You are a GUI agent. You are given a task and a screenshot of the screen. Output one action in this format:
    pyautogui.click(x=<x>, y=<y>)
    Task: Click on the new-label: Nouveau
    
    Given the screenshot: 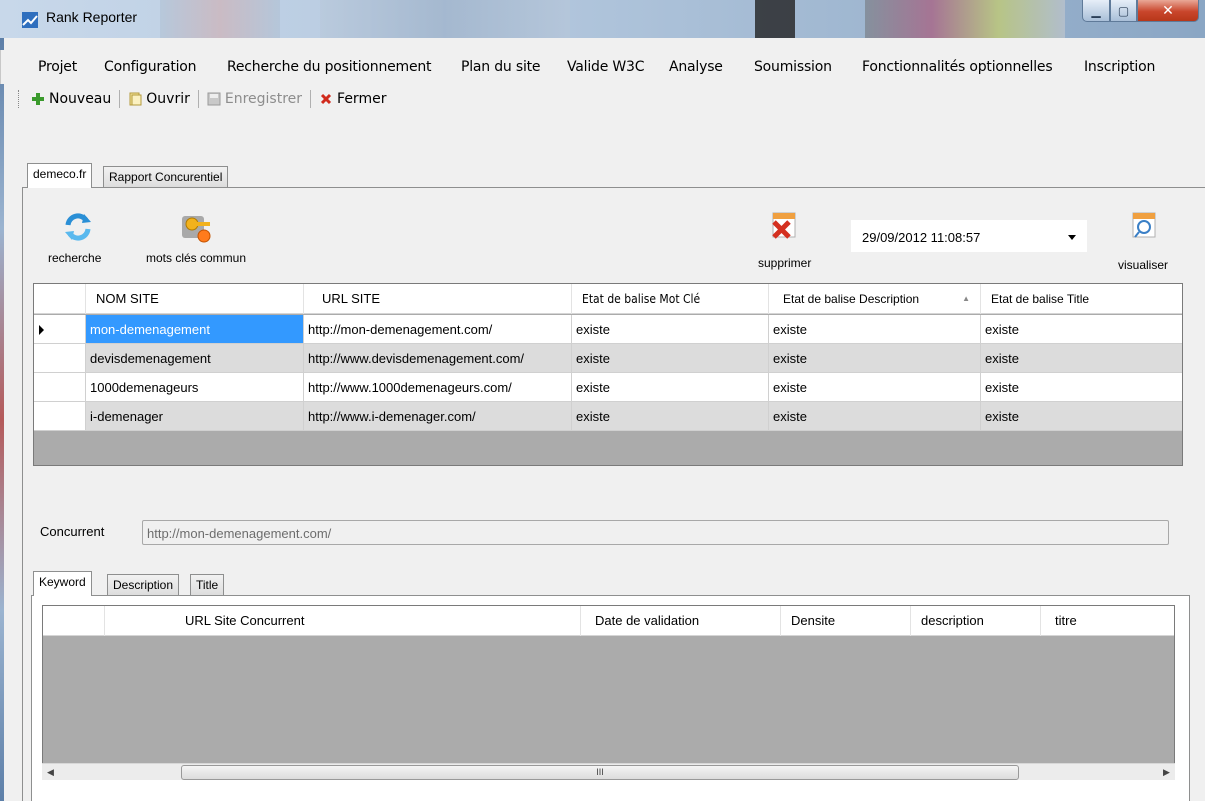 What is the action you would take?
    pyautogui.click(x=80, y=99)
    